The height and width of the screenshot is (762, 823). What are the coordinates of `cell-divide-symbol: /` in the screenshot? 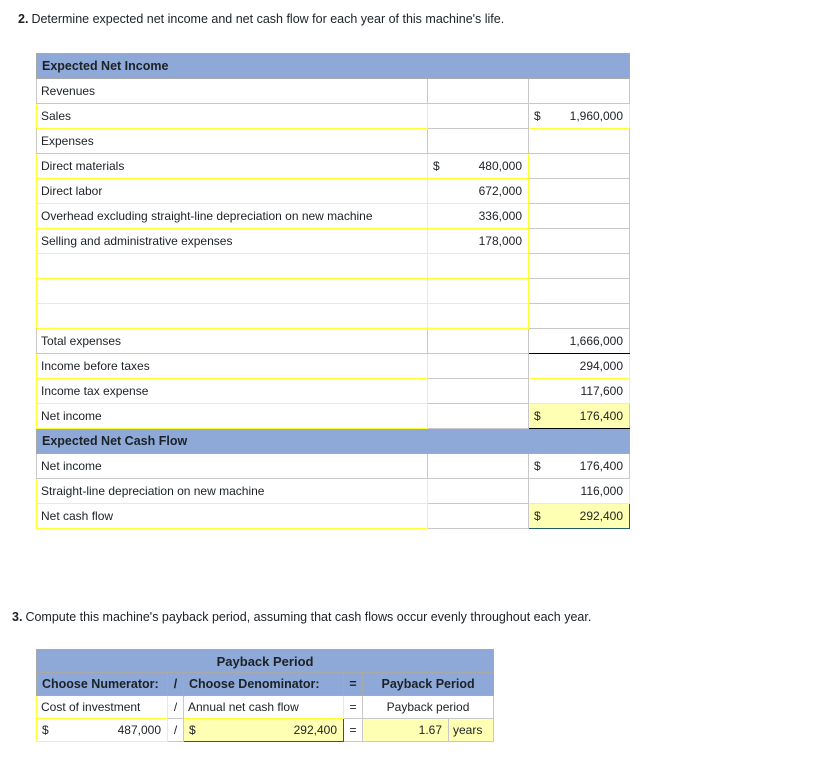 It's located at (175, 707).